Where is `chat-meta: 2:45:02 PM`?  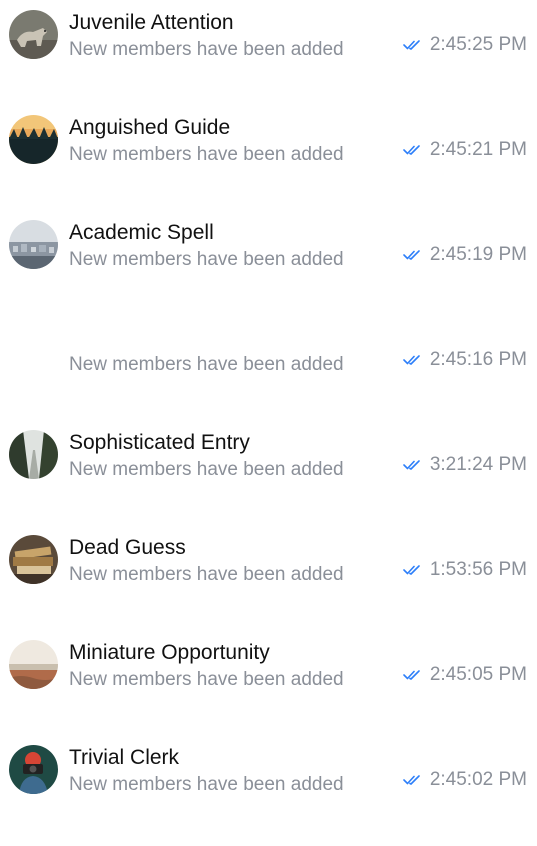 chat-meta: 2:45:02 PM is located at coordinates (465, 780).